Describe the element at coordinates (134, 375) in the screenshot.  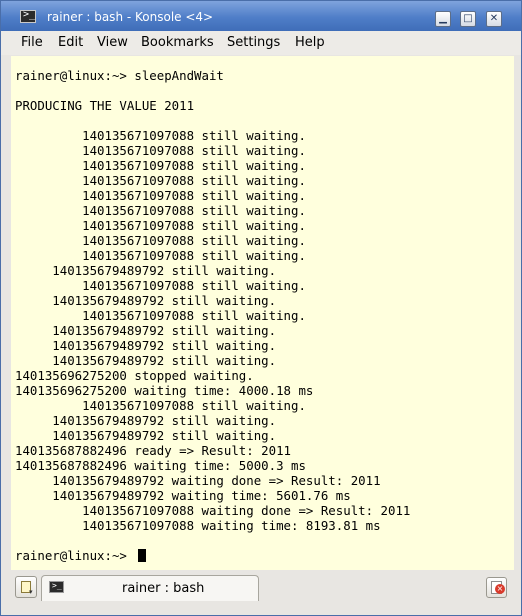
I see `terminal-line: 140135696275200 stopped waiting.` at that location.